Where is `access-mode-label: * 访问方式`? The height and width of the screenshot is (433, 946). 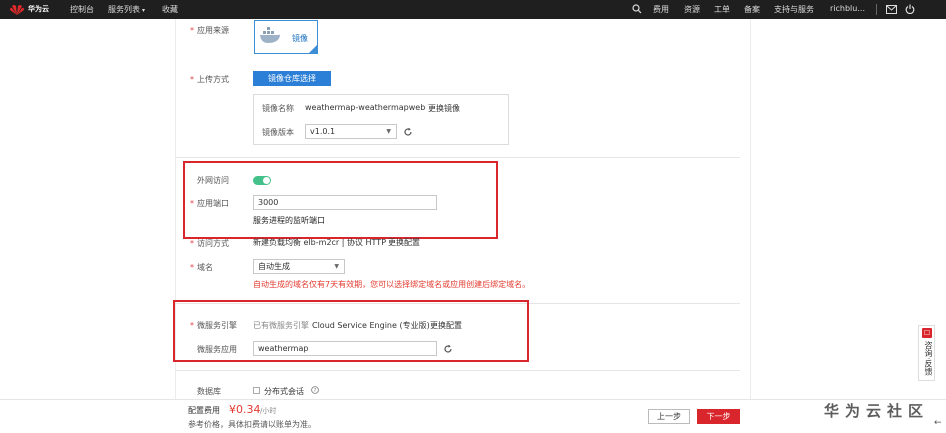 access-mode-label: * 访问方式 is located at coordinates (209, 243).